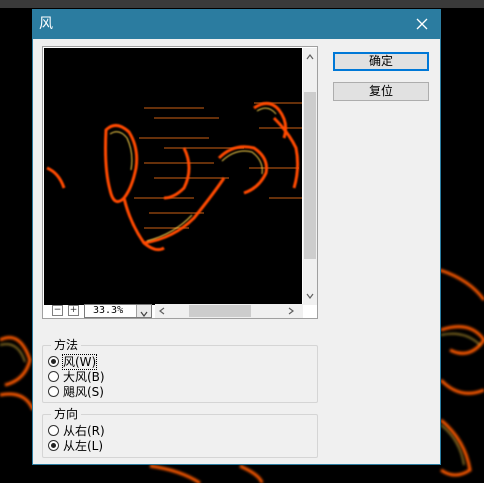  What do you see at coordinates (84, 377) in the screenshot?
I see `radio-label-strong-wind: 大风(B)` at bounding box center [84, 377].